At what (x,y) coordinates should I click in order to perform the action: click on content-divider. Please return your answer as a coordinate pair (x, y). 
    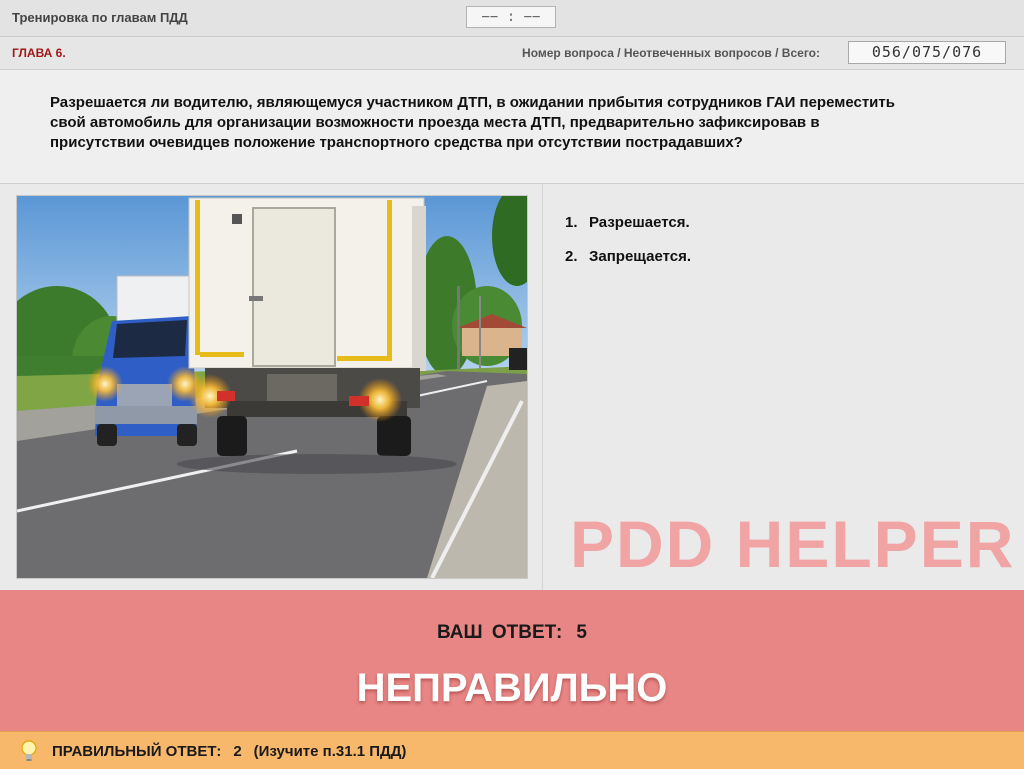
    Looking at the image, I should click on (542, 387).